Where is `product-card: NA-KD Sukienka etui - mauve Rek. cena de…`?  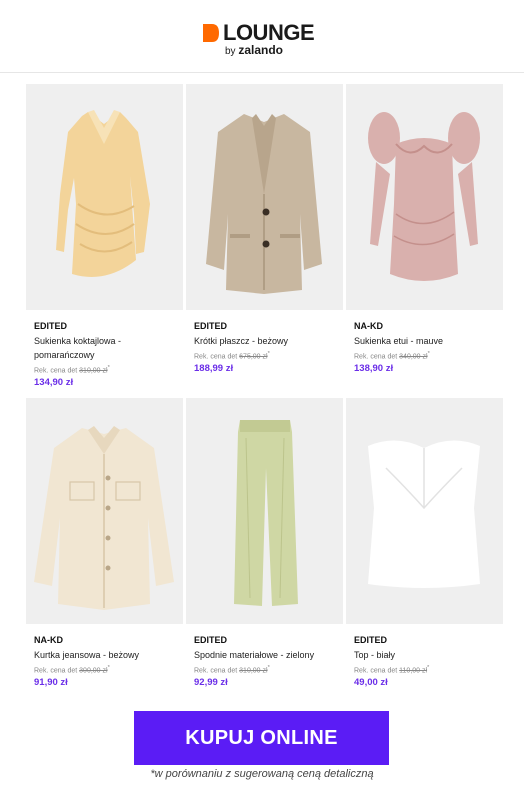
product-card: NA-KD Sukienka etui - mauve Rek. cena de… is located at coordinates (424, 230).